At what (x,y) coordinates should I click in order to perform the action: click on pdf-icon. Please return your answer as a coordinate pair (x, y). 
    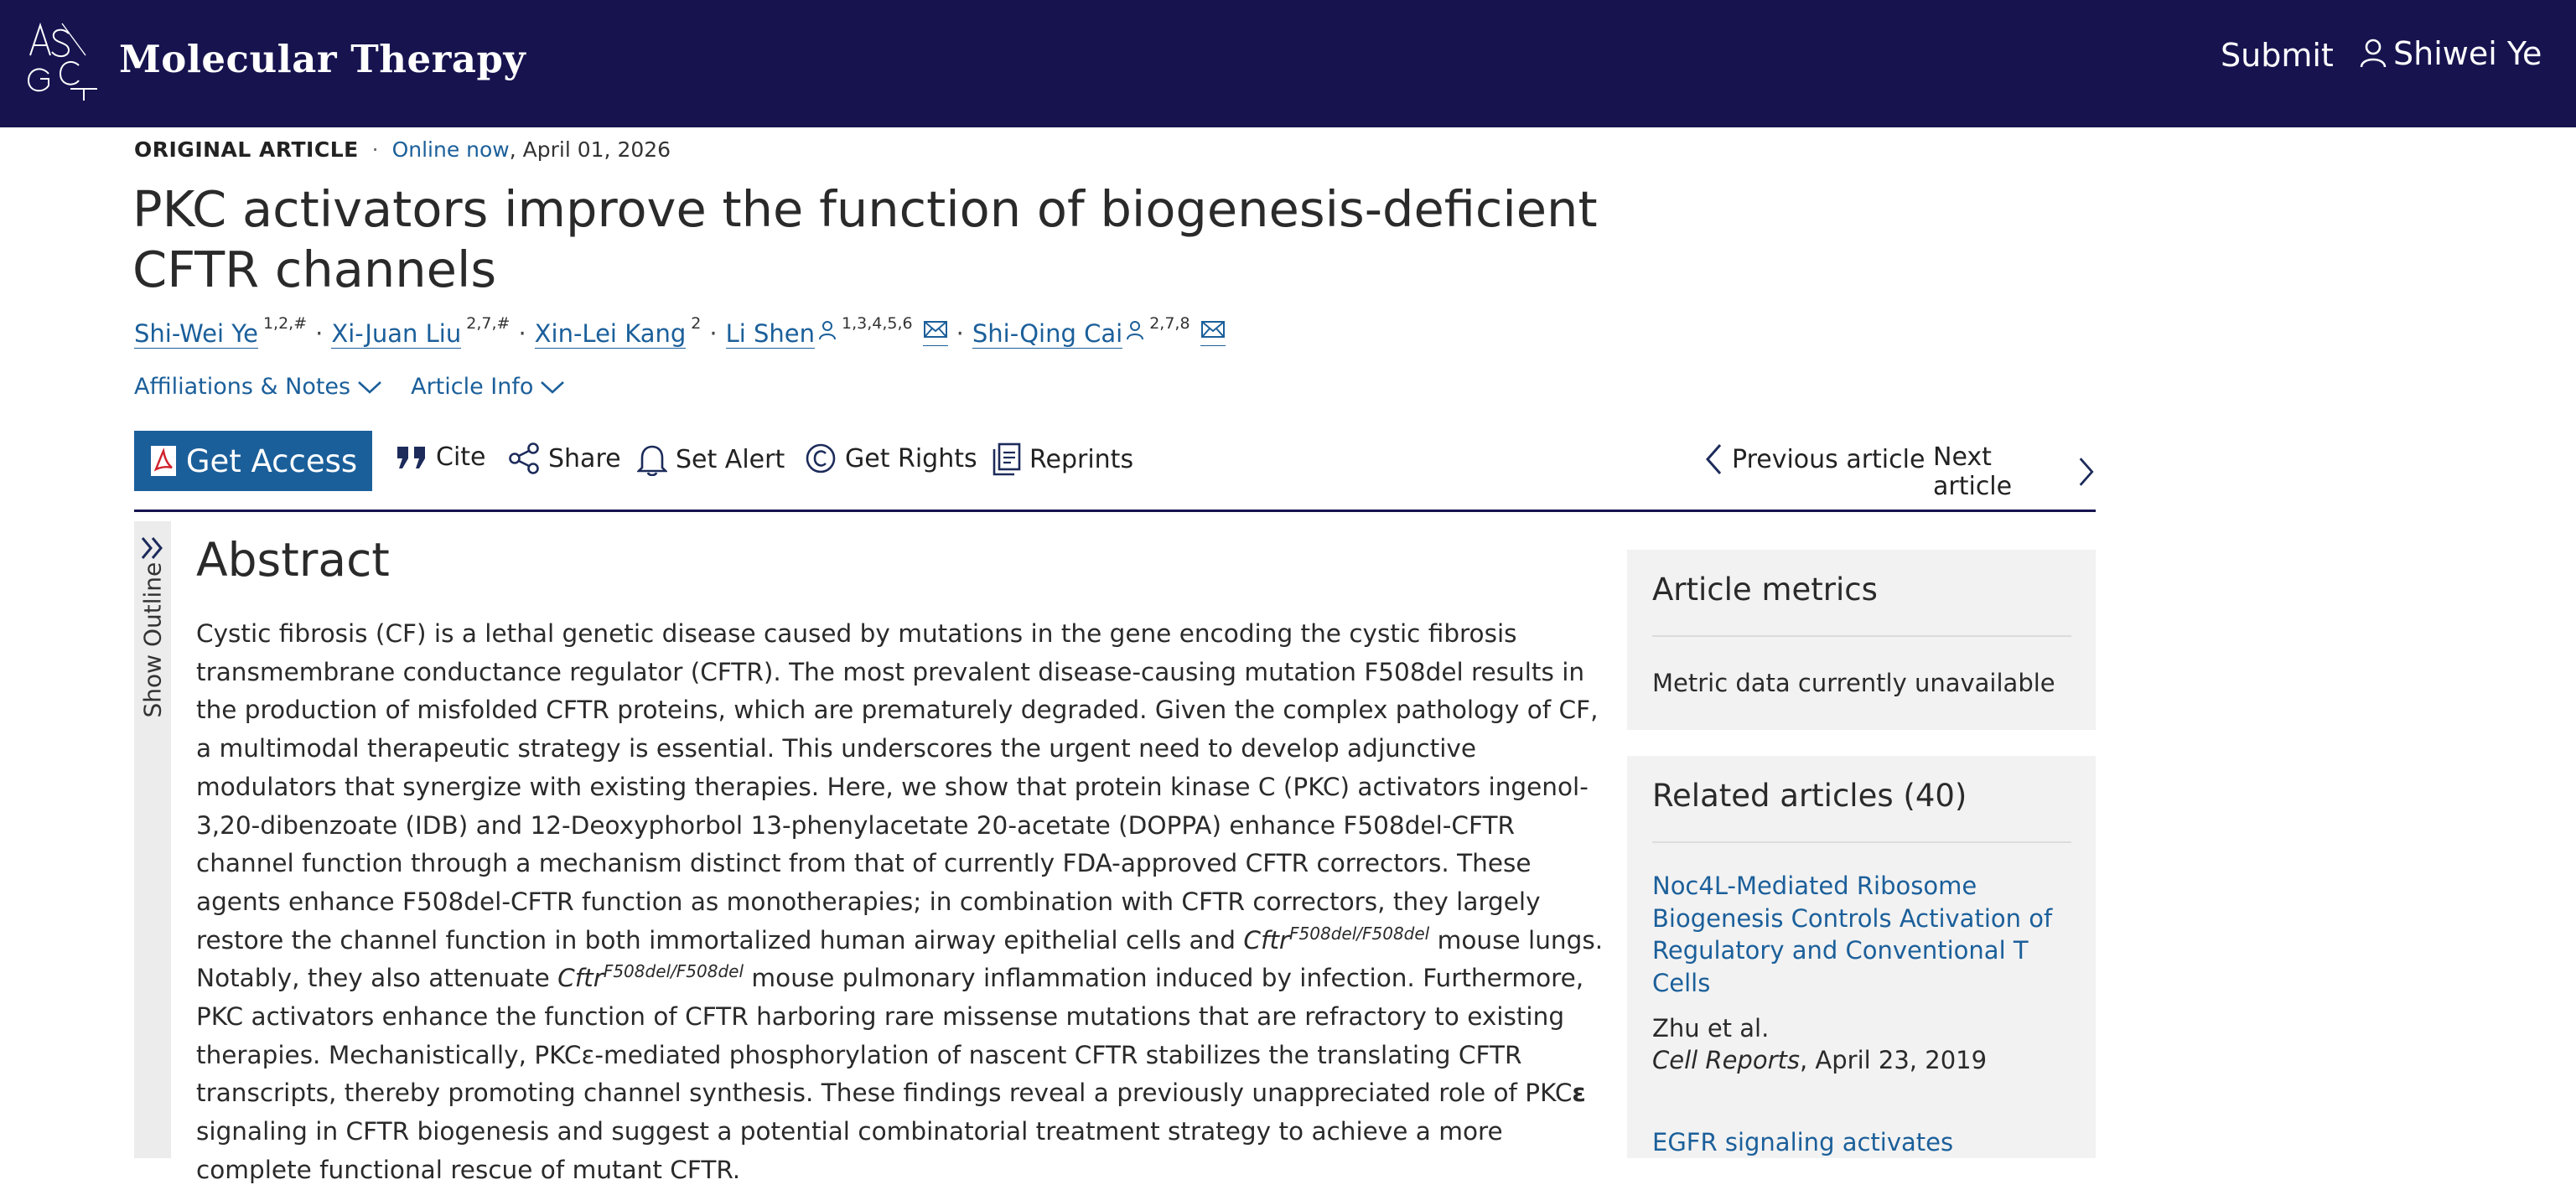
    Looking at the image, I should click on (163, 461).